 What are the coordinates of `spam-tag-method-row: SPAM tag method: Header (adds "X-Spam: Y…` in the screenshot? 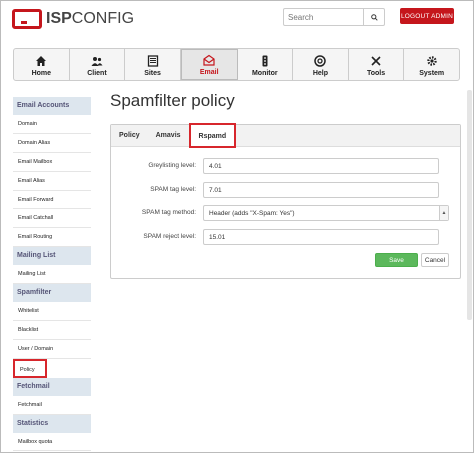 It's located at (286, 213).